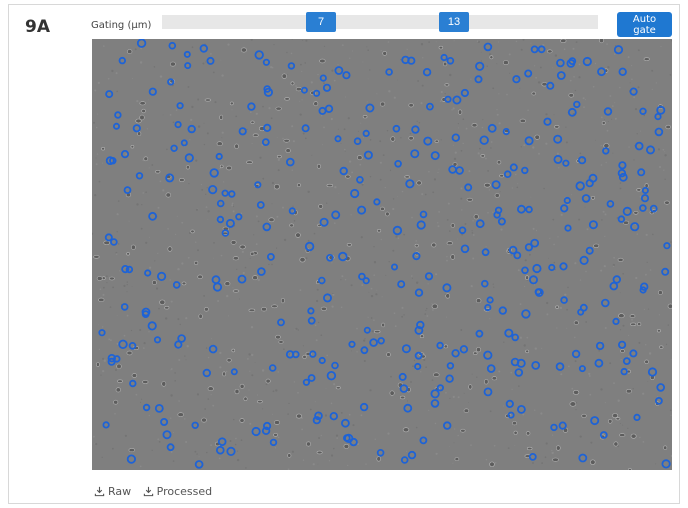 Image resolution: width=688 pixels, height=508 pixels. I want to click on min-handle: 7, so click(321, 22).